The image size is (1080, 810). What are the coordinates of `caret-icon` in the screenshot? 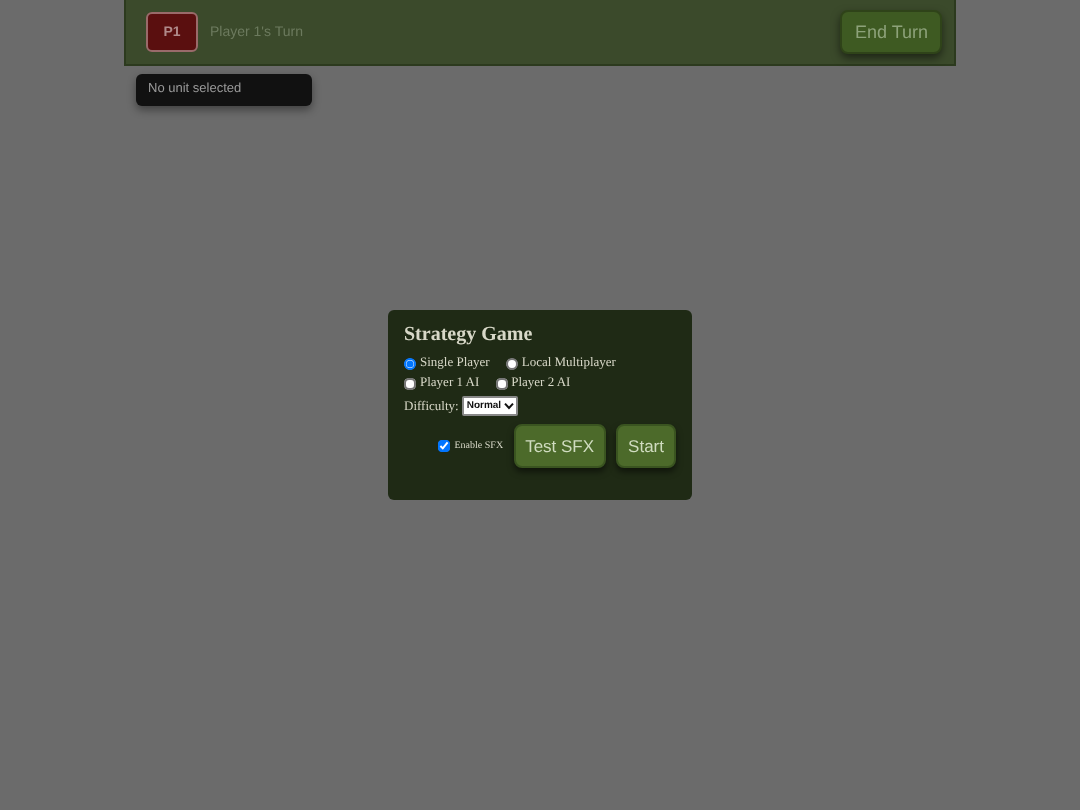 It's located at (508, 406).